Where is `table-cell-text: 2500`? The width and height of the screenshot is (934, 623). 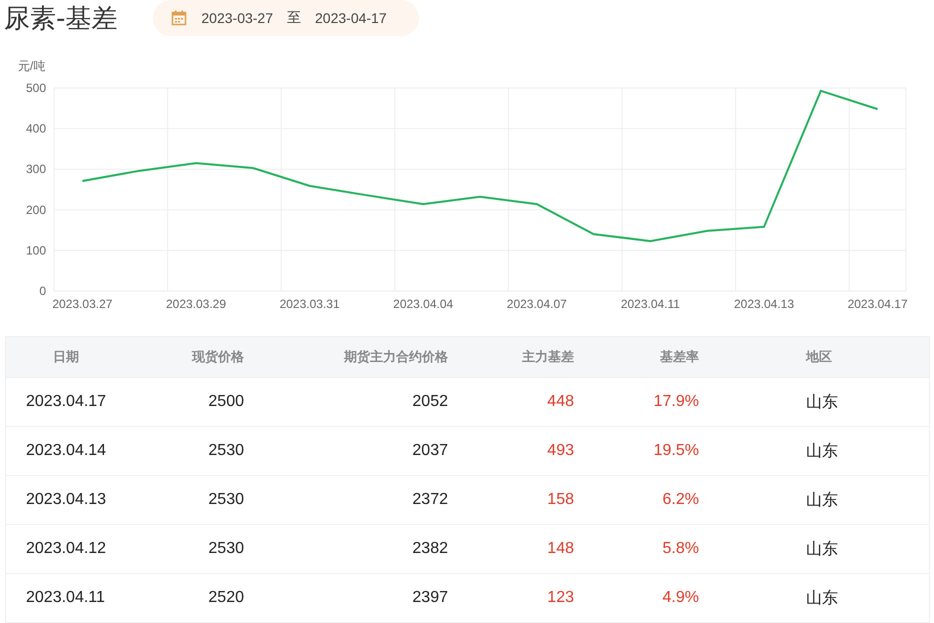
table-cell-text: 2500 is located at coordinates (226, 402).